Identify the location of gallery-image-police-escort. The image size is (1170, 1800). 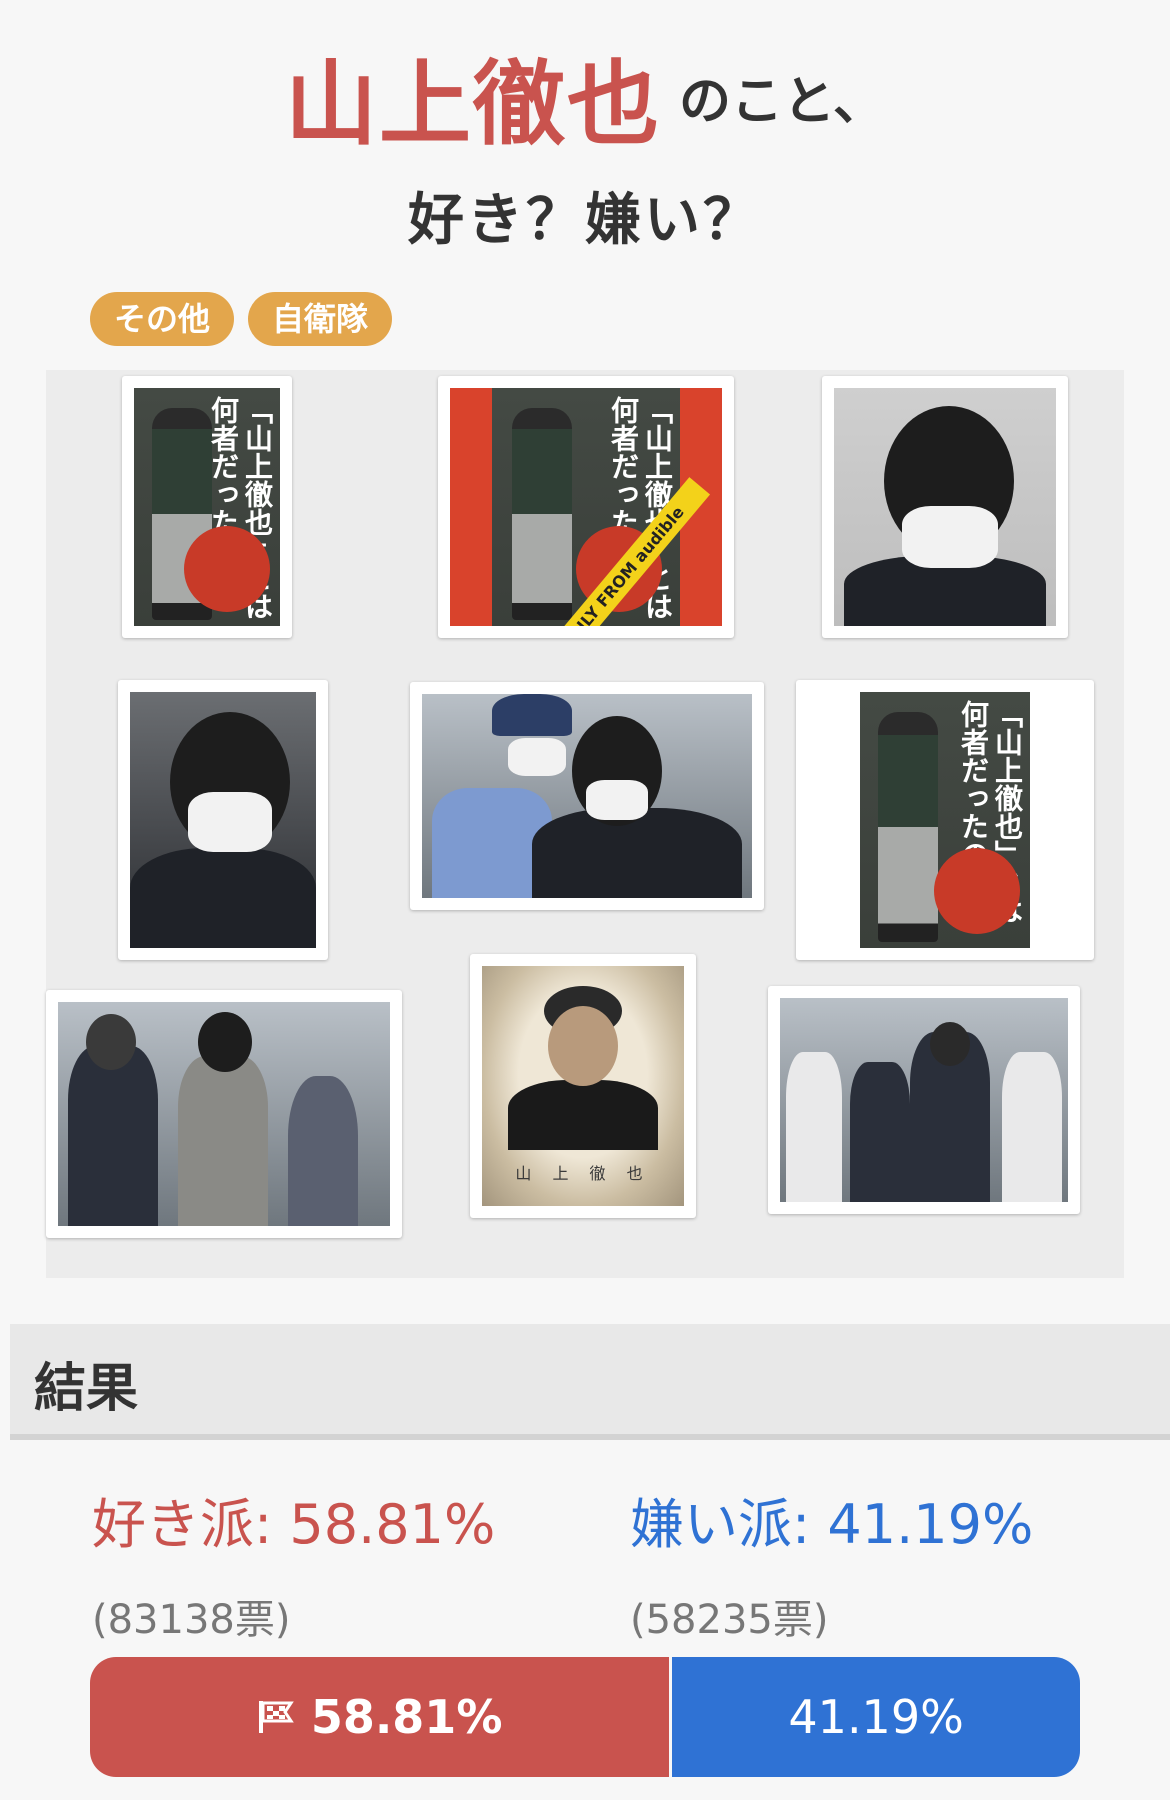
(587, 796).